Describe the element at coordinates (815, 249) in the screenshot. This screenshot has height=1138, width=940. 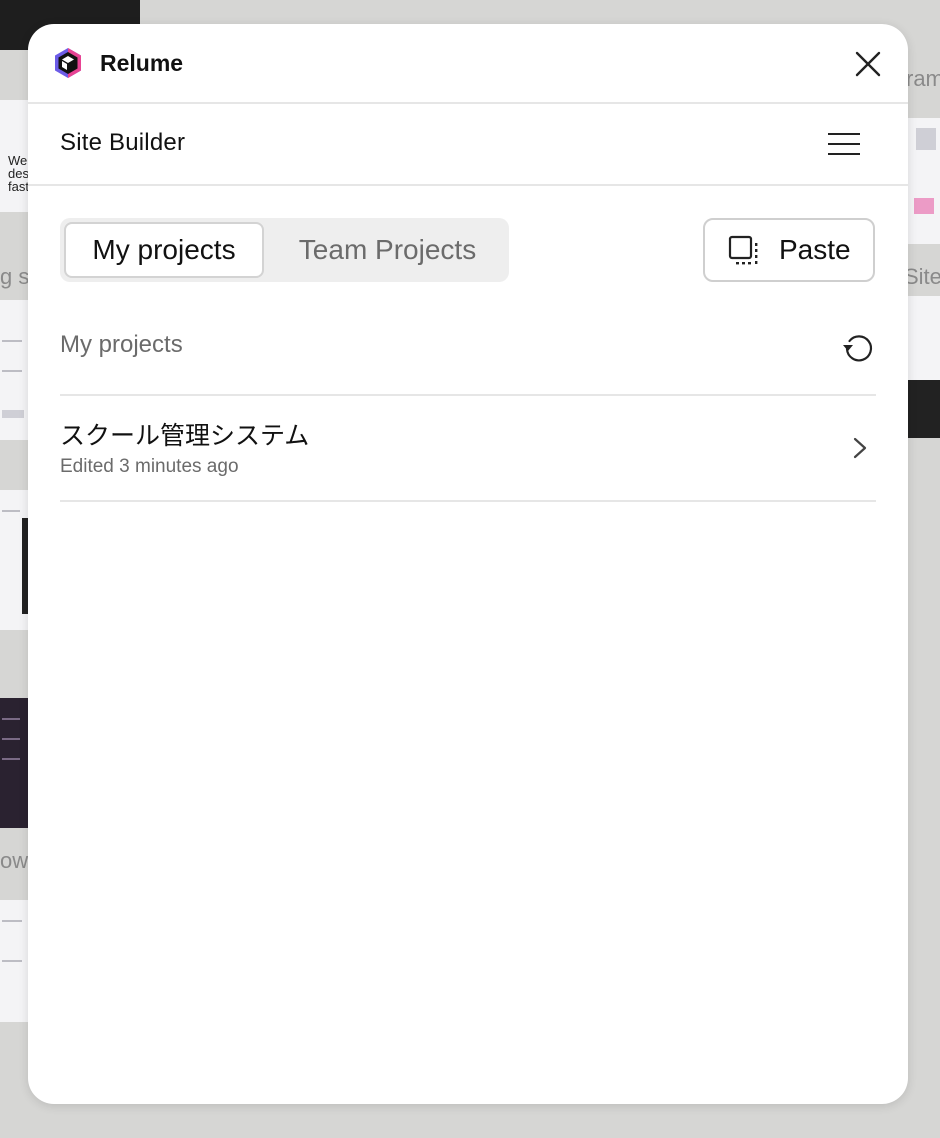
I see `paste-label: Paste` at that location.